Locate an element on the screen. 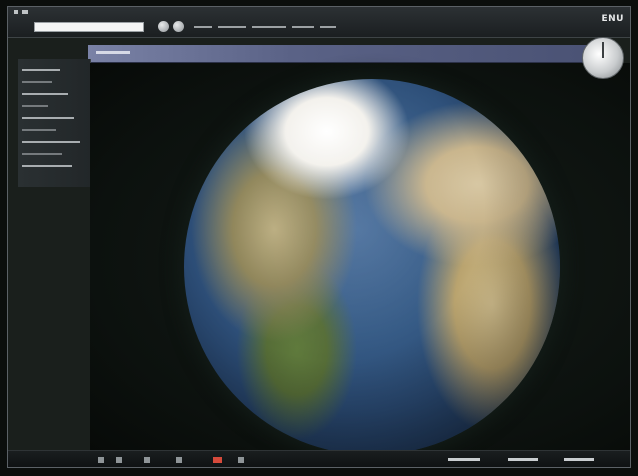 This screenshot has width=638, height=476. nav-forward-icon is located at coordinates (147, 460).